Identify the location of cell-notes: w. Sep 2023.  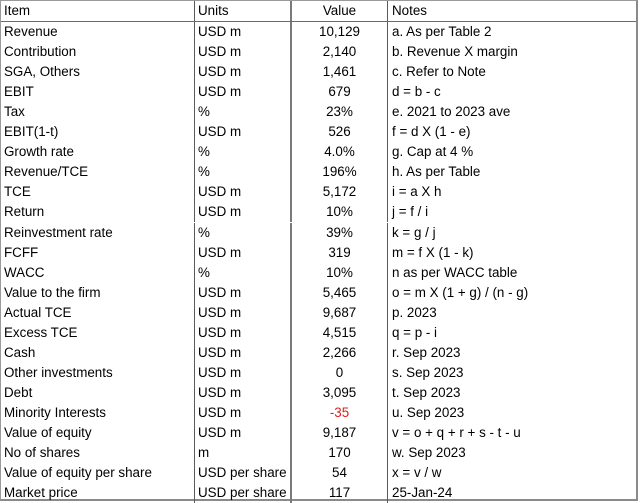
(429, 453).